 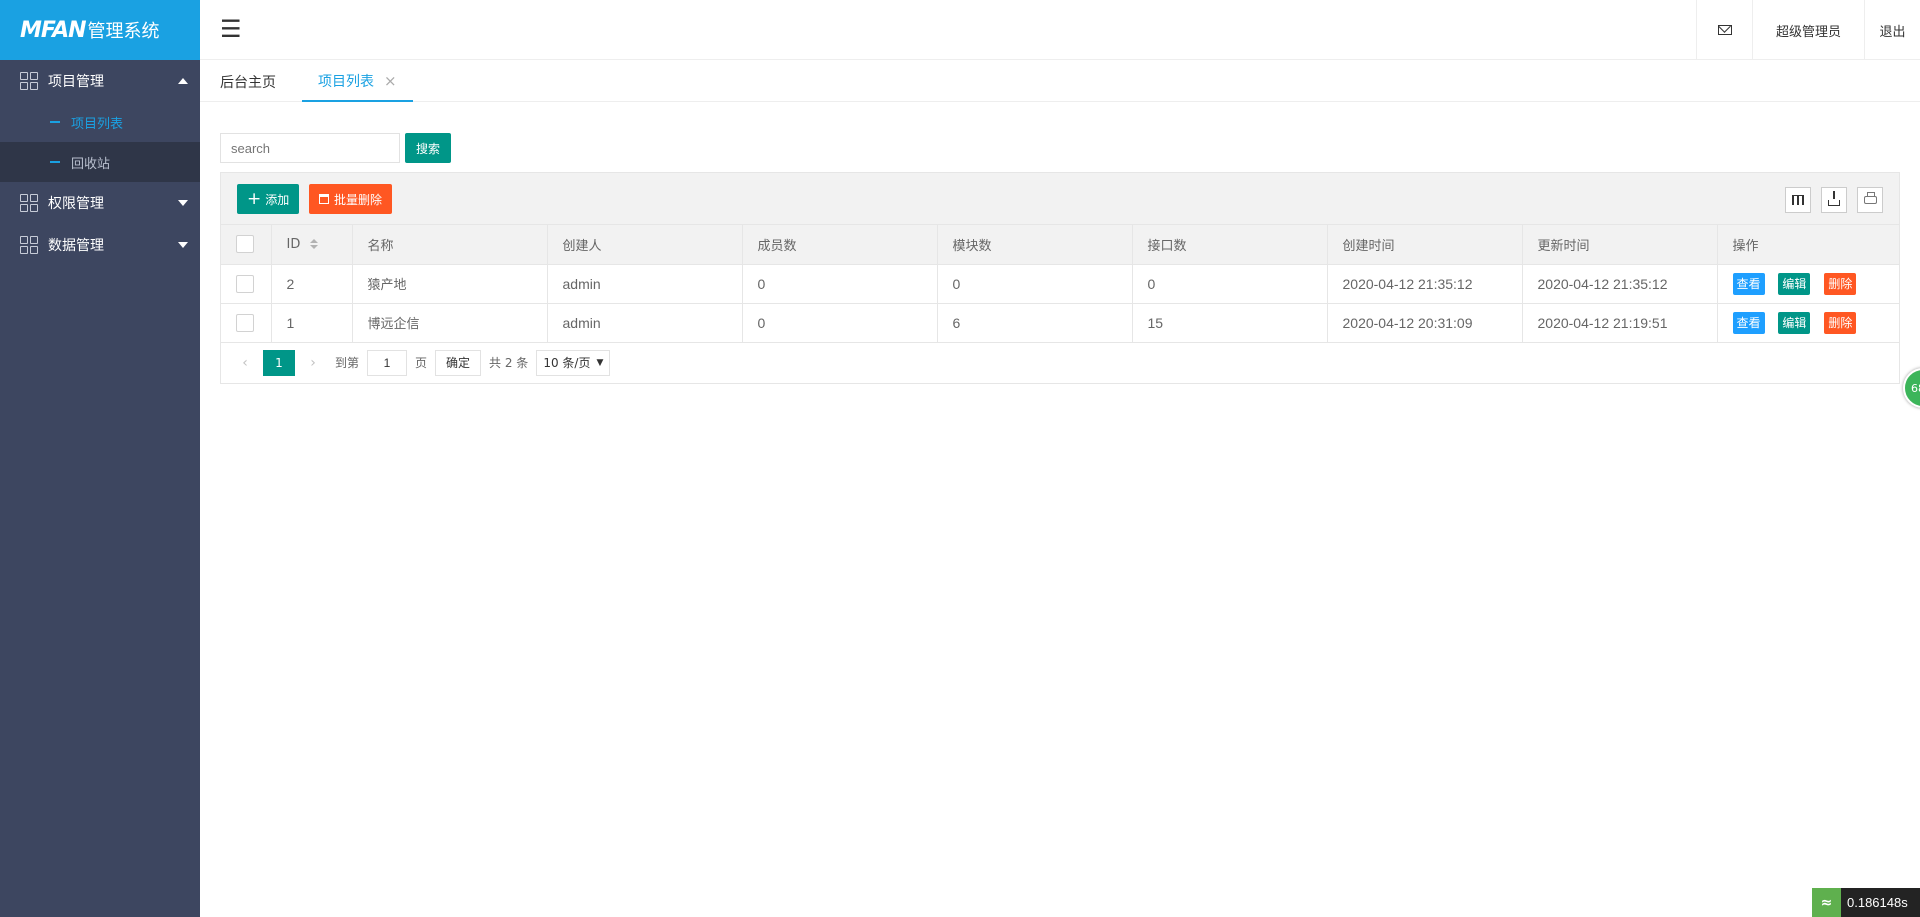 What do you see at coordinates (1826, 902) in the screenshot?
I see `debug-logo-icon: ≈` at bounding box center [1826, 902].